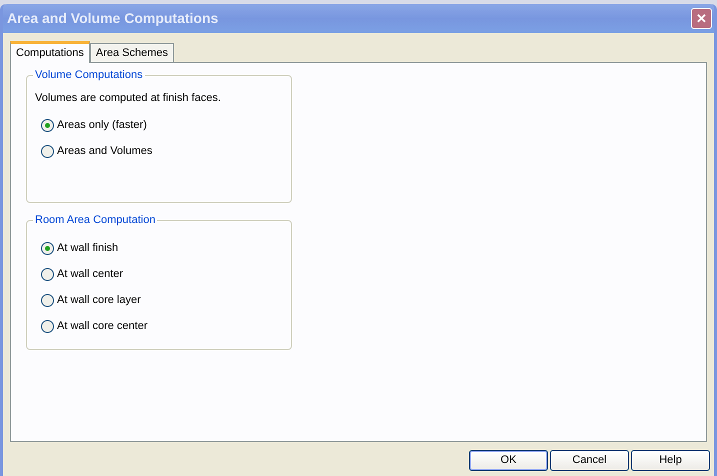 The width and height of the screenshot is (717, 476). What do you see at coordinates (79, 274) in the screenshot?
I see `radio-option: At wall center` at bounding box center [79, 274].